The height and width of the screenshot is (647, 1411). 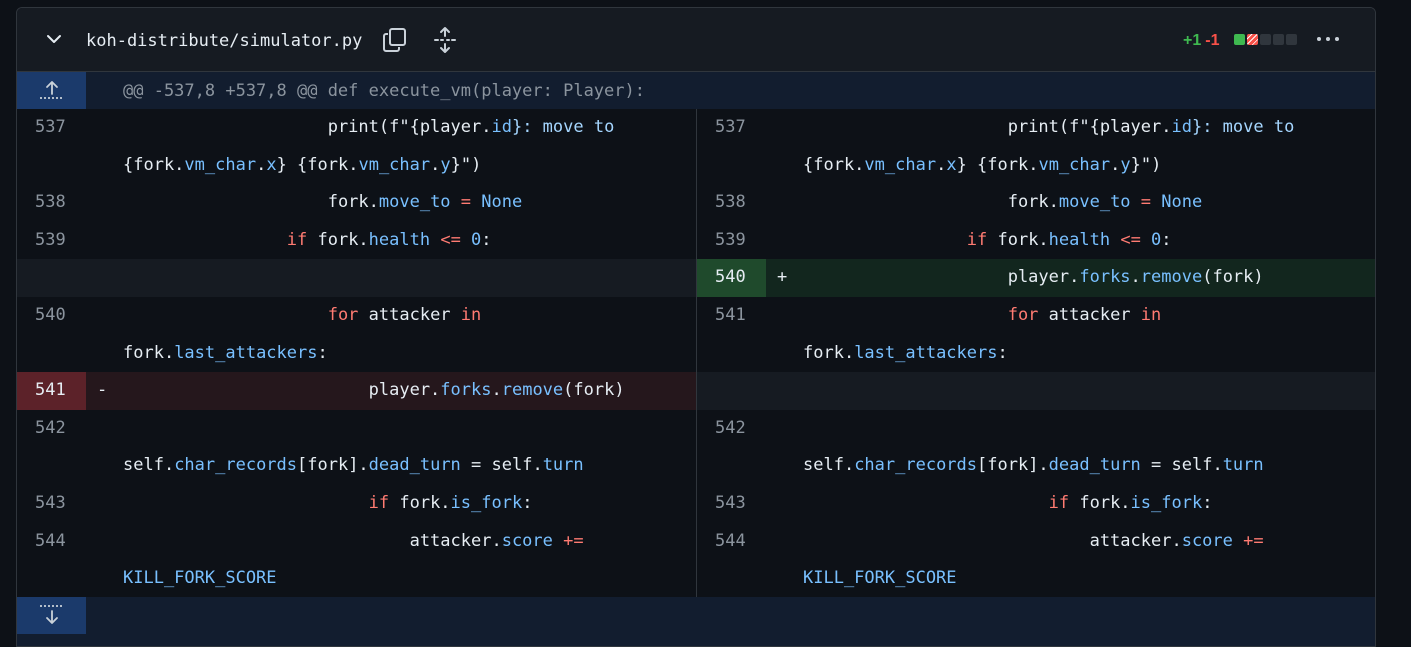 I want to click on file-header: koh-distribute/simulator.py +1 -1, so click(x=696, y=40).